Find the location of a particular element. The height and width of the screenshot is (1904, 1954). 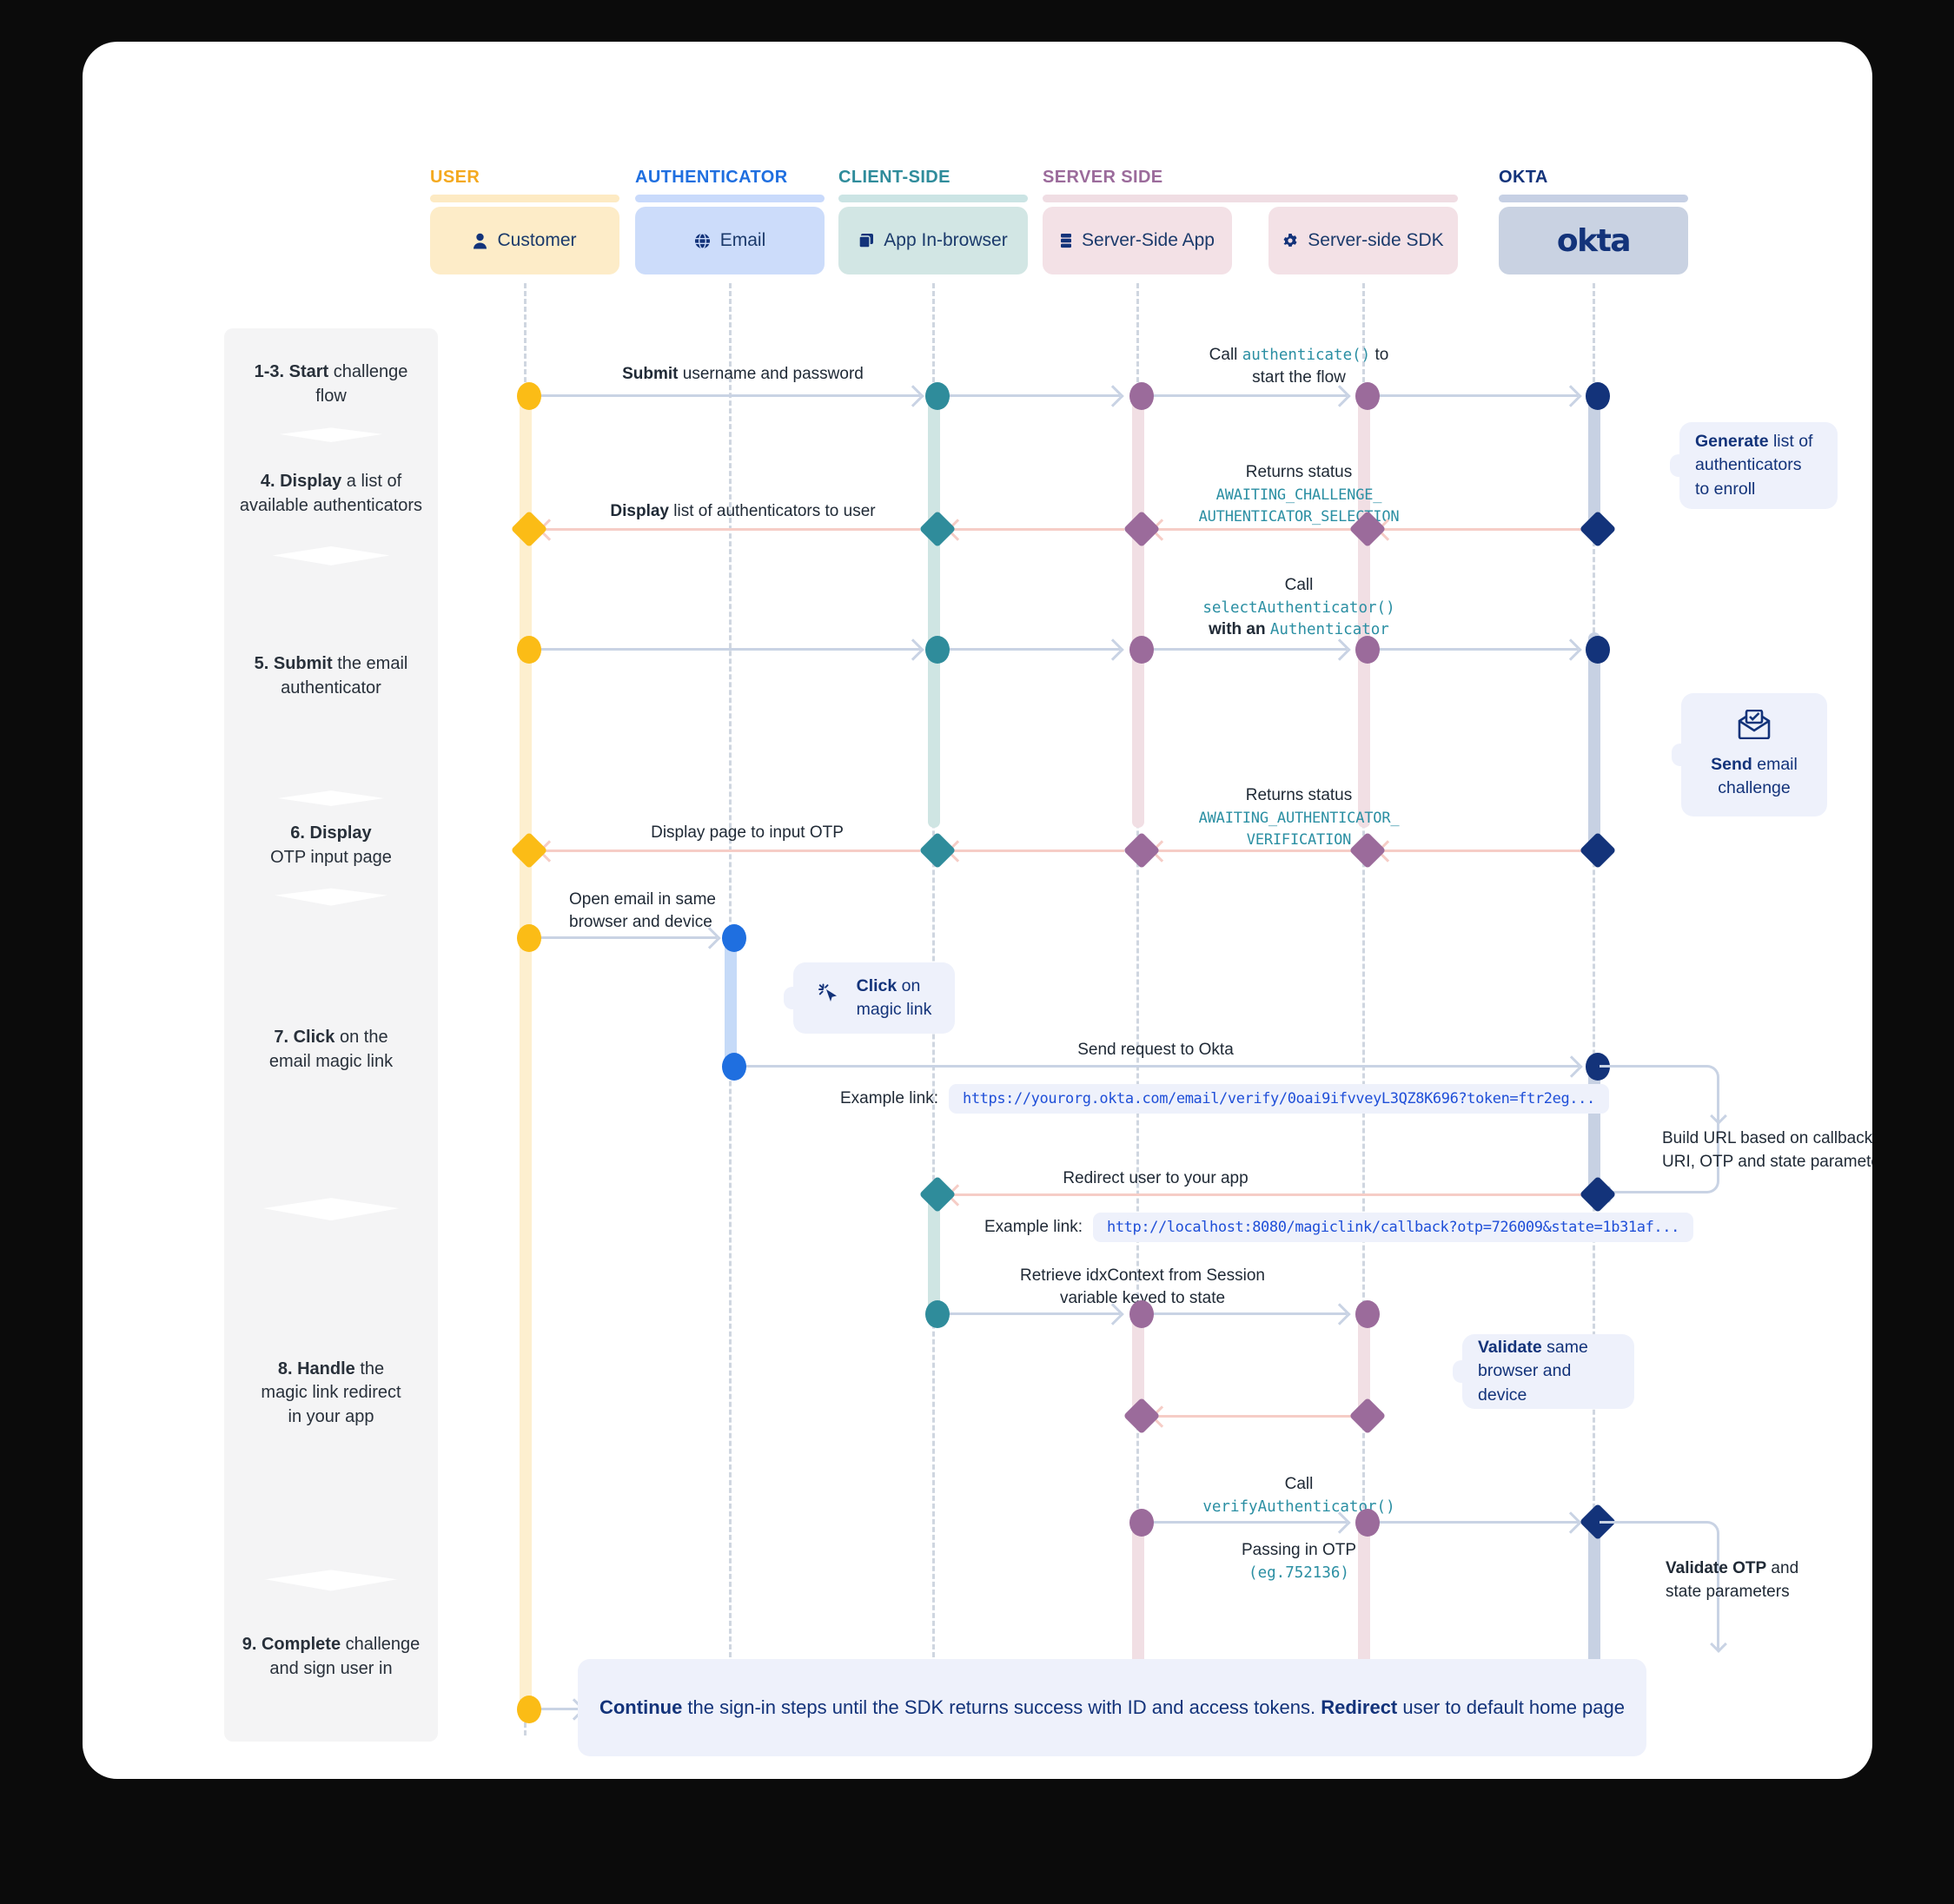

step-1-bold: 1-3. Start is located at coordinates (292, 372).